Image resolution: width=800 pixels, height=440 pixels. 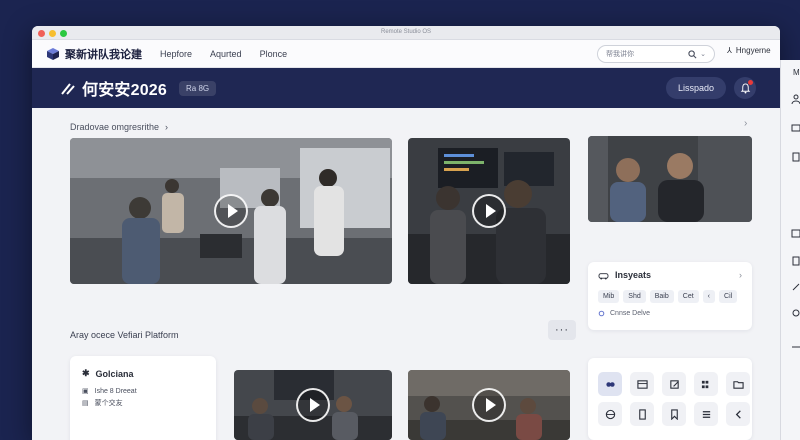 I want to click on tool-grid, so click(x=674, y=399).